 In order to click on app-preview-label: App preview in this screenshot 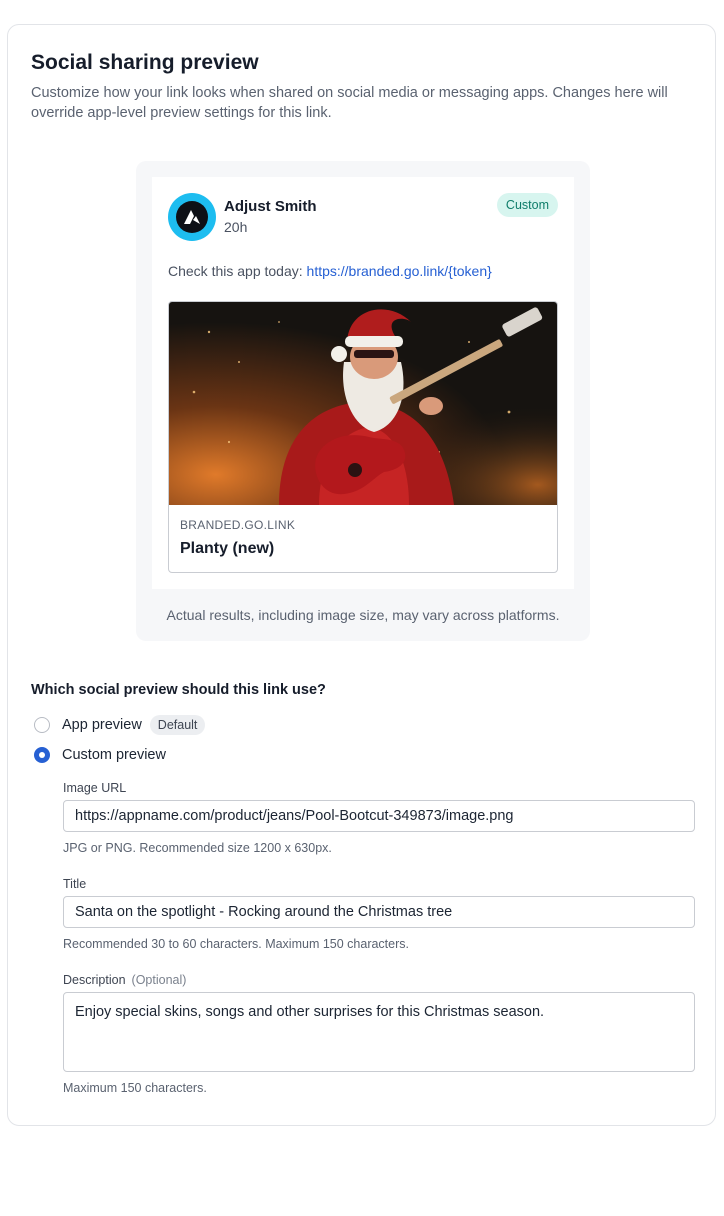, I will do `click(102, 725)`.